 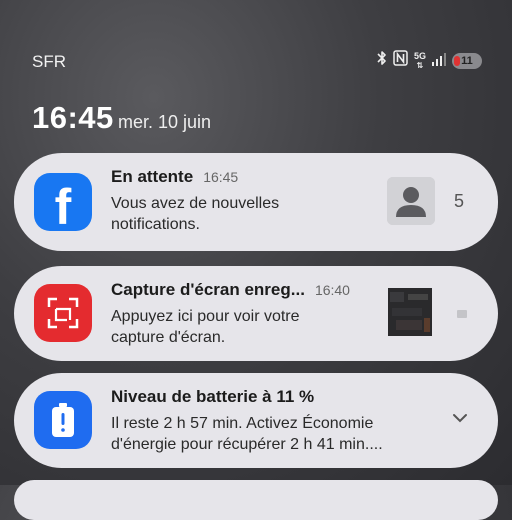 What do you see at coordinates (460, 418) in the screenshot?
I see `chevron-down-icon` at bounding box center [460, 418].